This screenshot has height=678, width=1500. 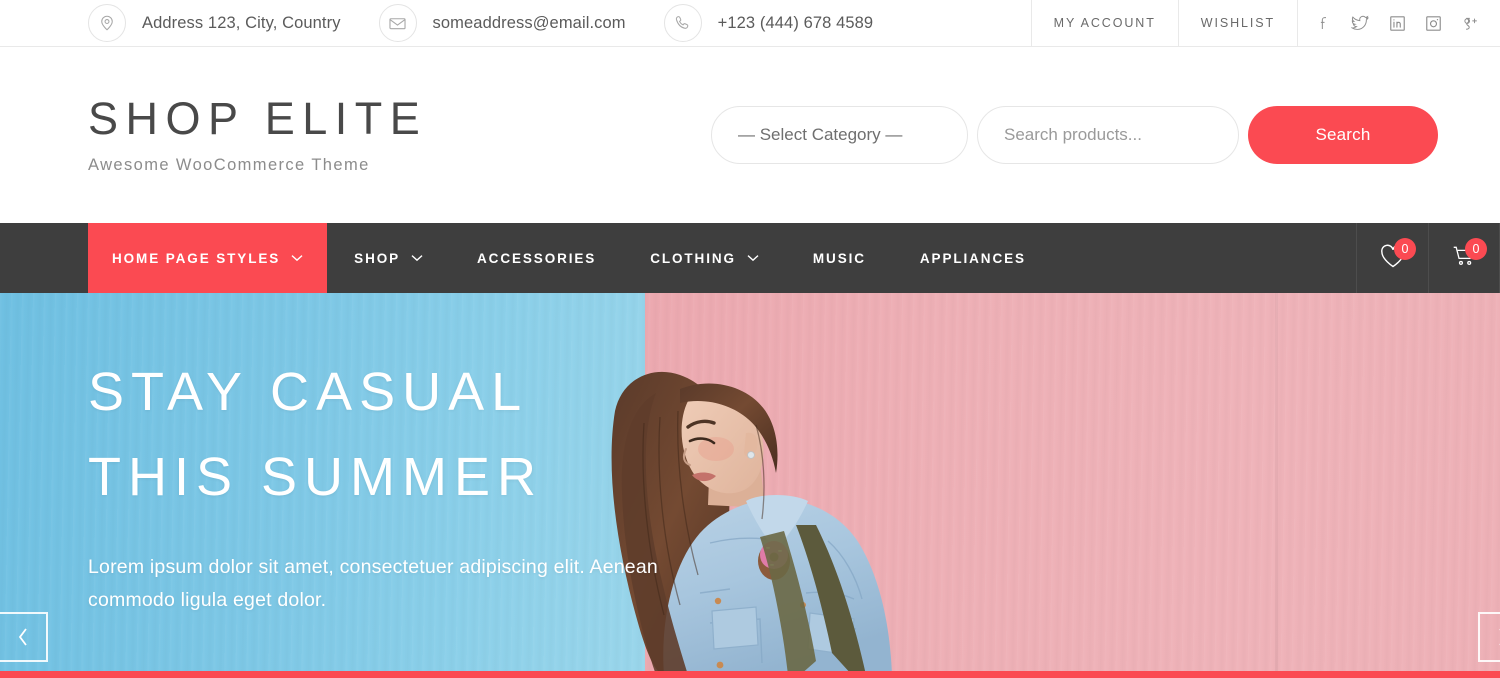 I want to click on cart-count-badge: 0, so click(x=1476, y=249).